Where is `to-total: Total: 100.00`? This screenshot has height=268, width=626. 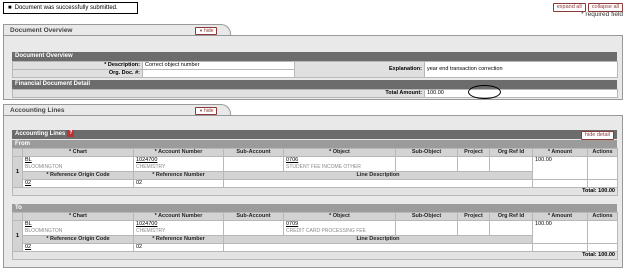 to-total: Total: 100.00 is located at coordinates (315, 255).